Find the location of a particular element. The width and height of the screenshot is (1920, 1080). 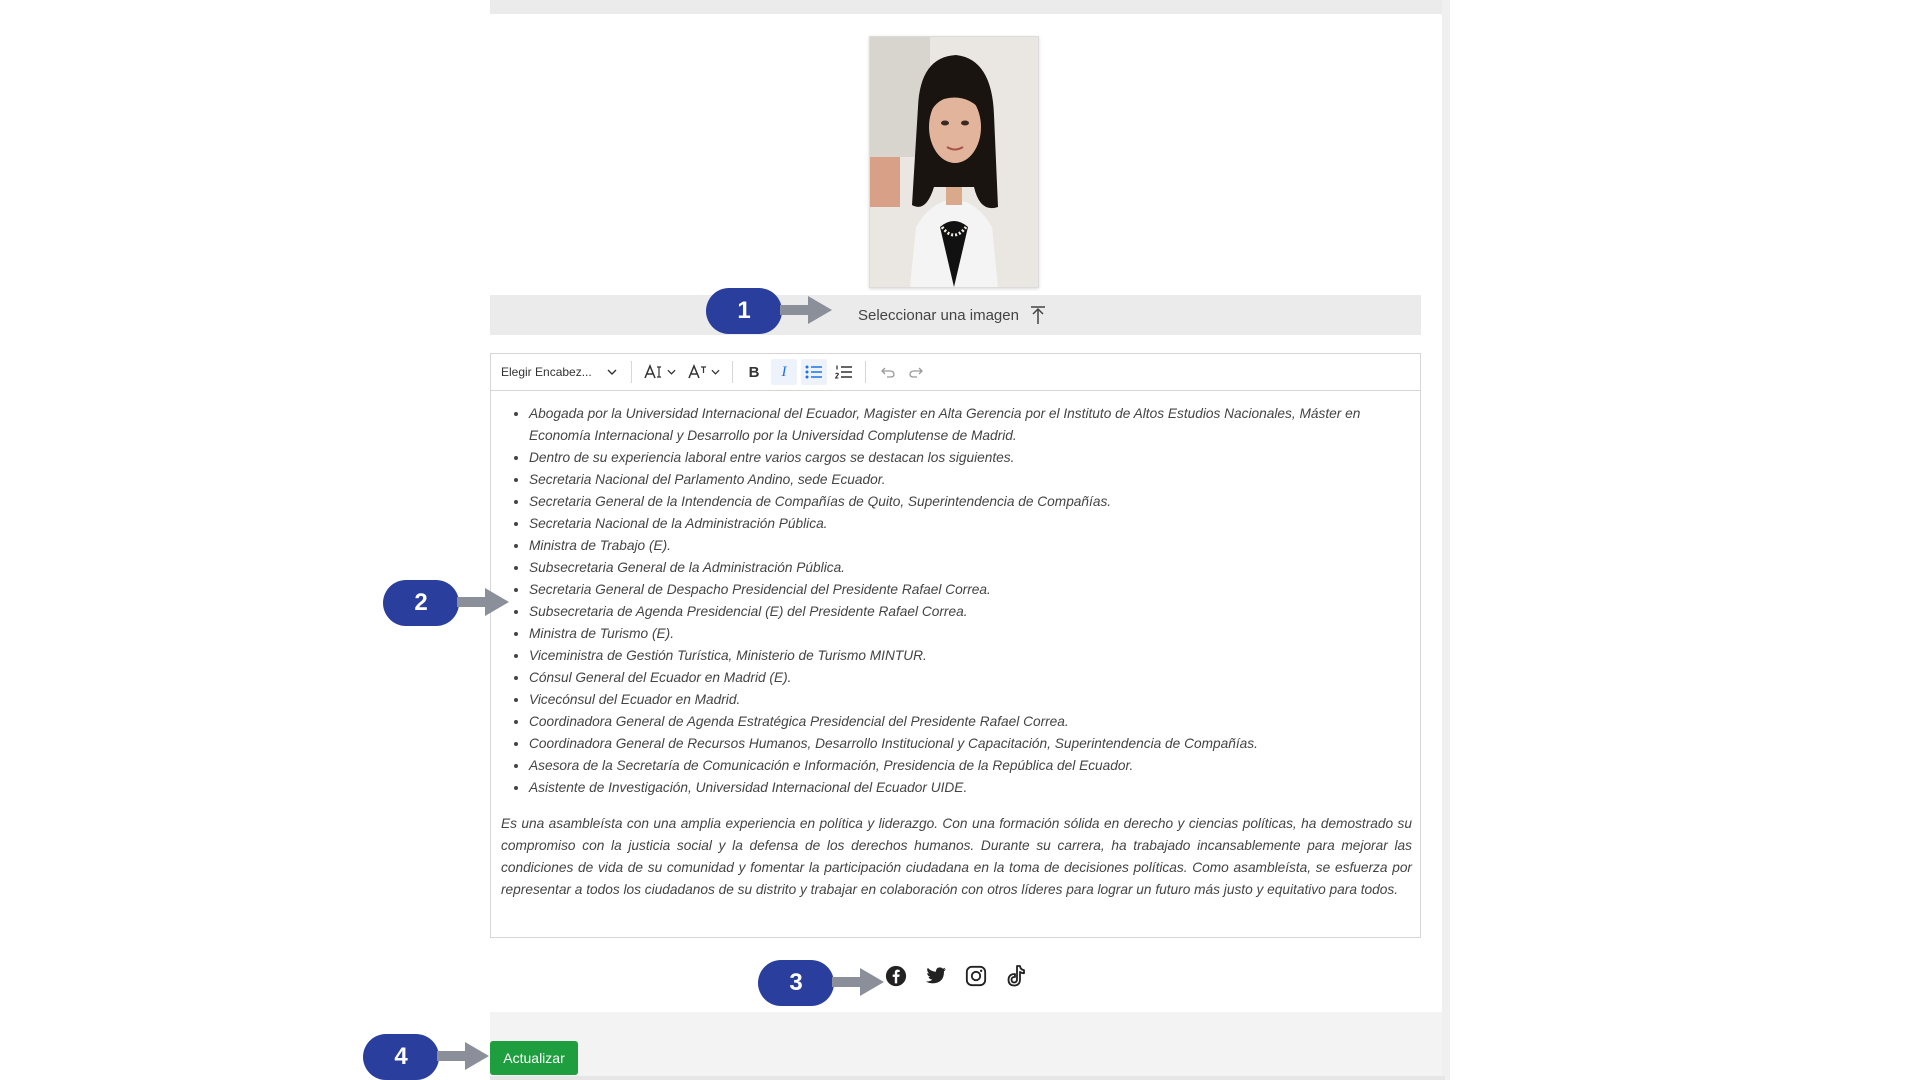

facebook-icon is located at coordinates (896, 976).